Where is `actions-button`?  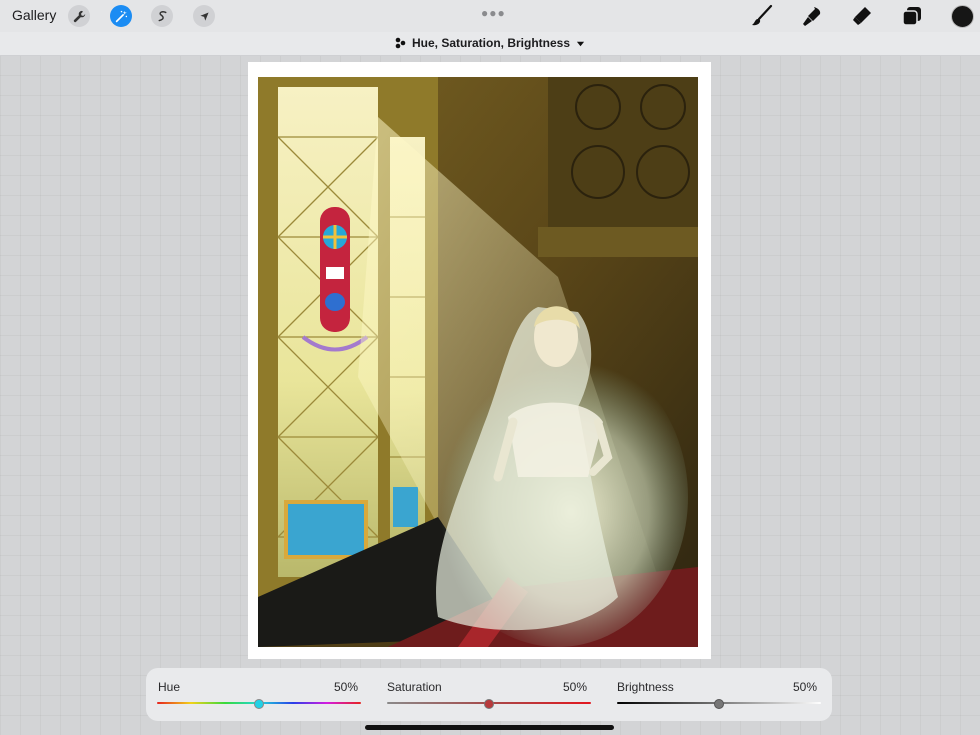 actions-button is located at coordinates (79, 16).